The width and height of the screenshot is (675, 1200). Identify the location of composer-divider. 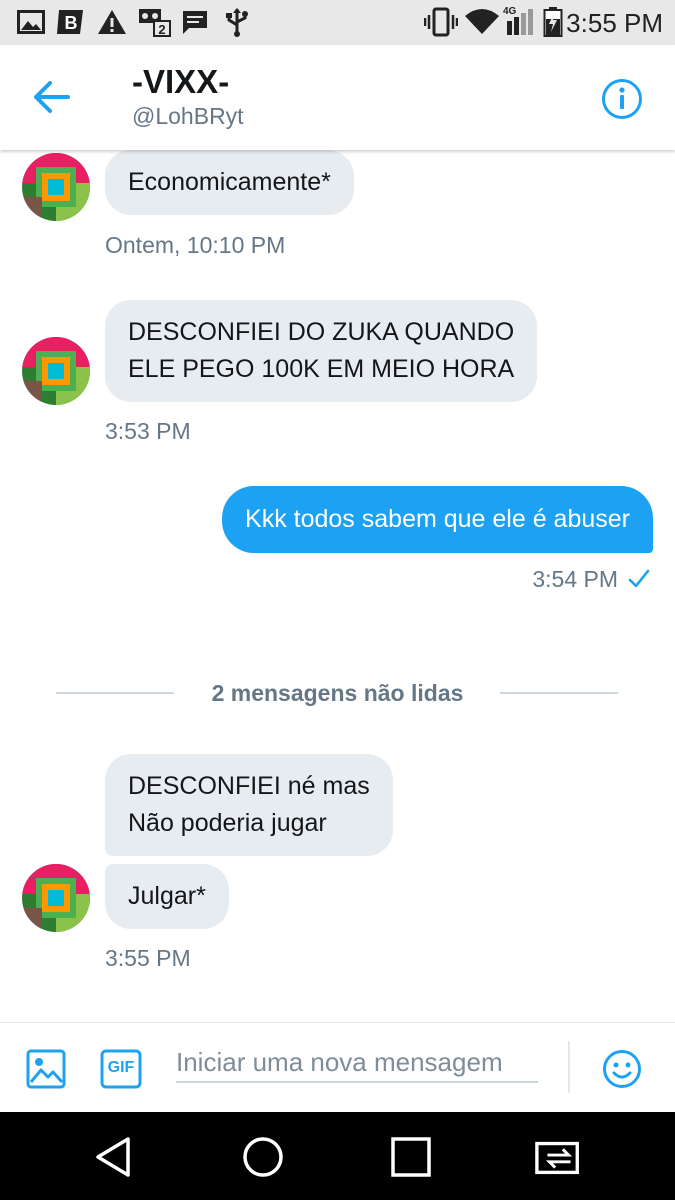
(569, 1067).